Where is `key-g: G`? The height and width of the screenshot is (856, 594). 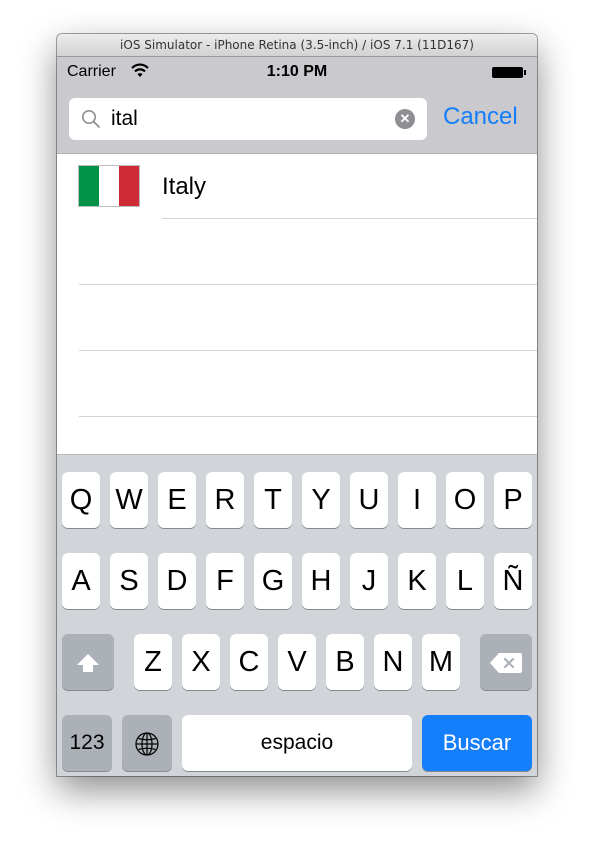 key-g: G is located at coordinates (273, 581).